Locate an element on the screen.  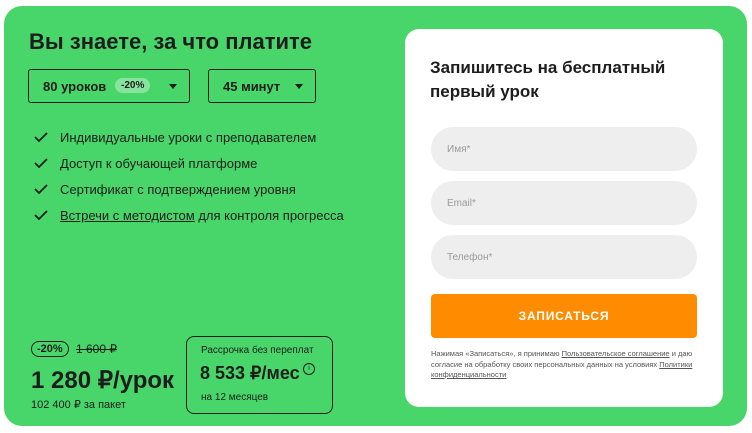
feature-item: Доступ к обучающей платформе is located at coordinates (189, 163).